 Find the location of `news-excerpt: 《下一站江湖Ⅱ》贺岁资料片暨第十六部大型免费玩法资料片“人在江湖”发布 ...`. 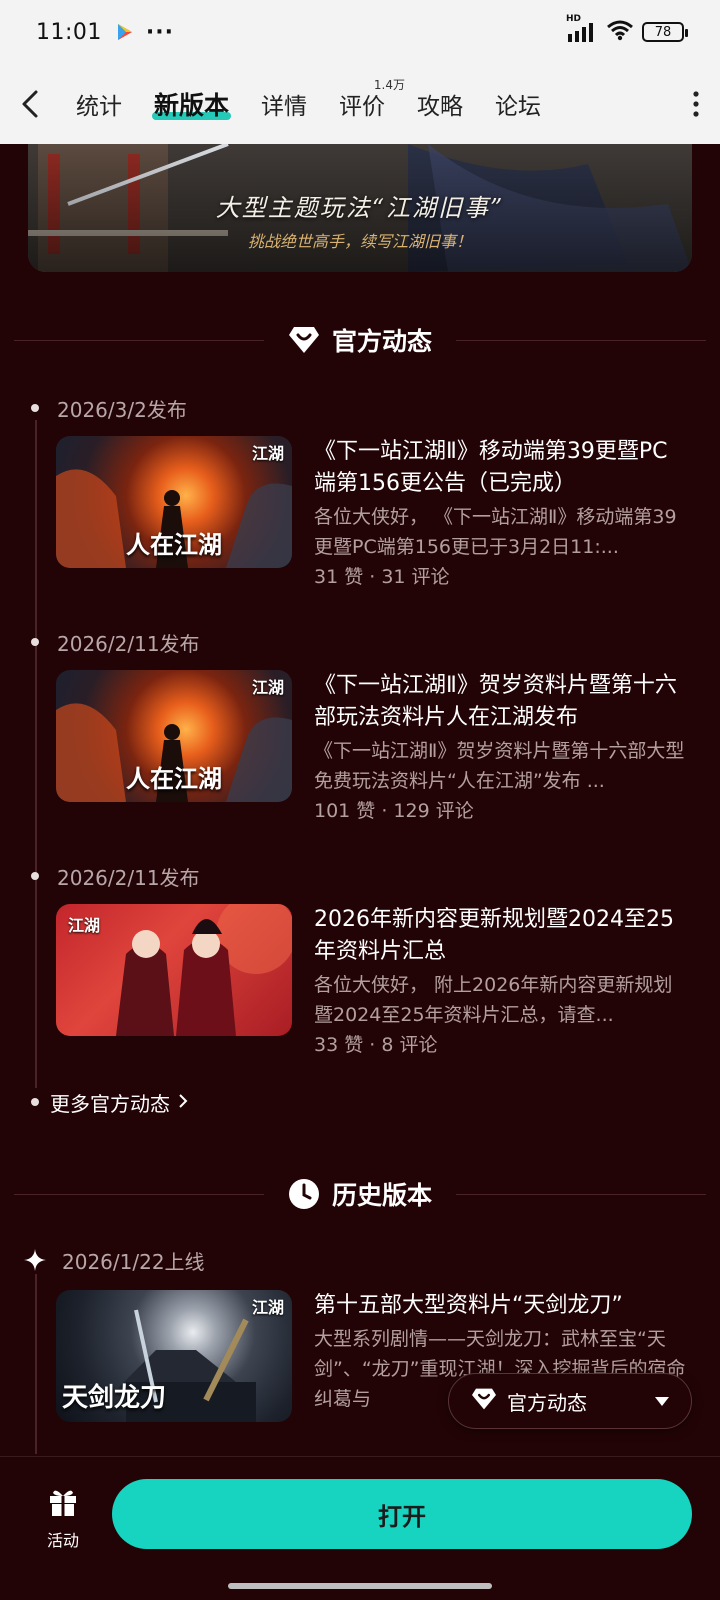

news-excerpt: 《下一站江湖Ⅱ》贺岁资料片暨第十六部大型免费玩法资料片“人在江湖”发布 ... is located at coordinates (499, 766).